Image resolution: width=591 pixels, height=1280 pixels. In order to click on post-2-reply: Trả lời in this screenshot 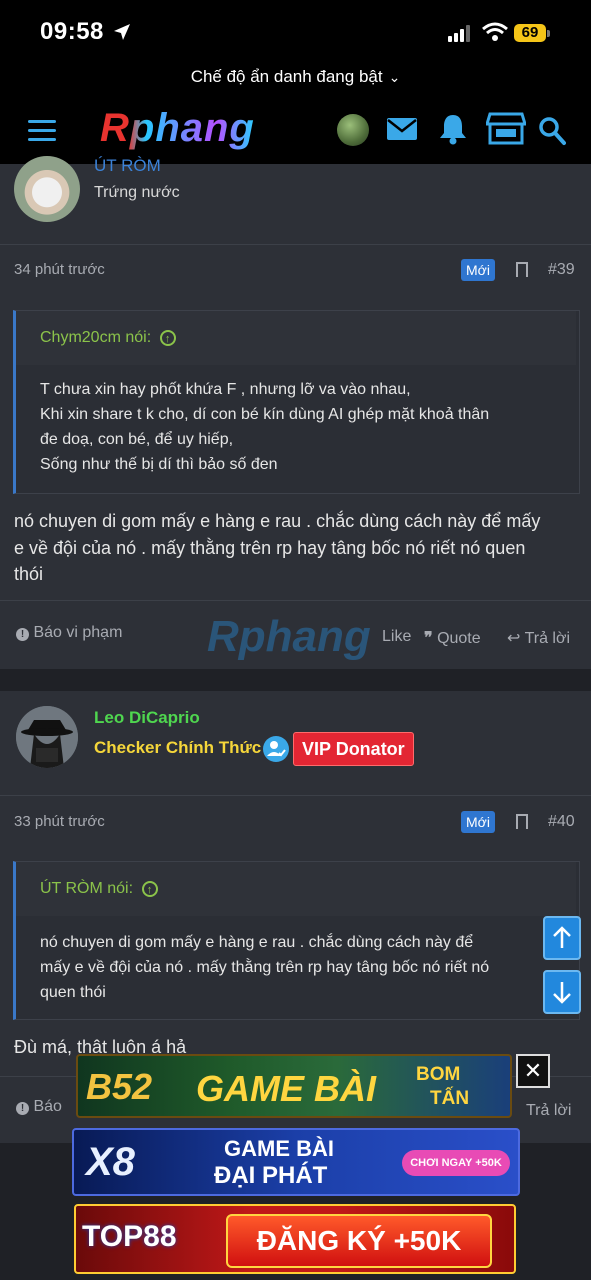, I will do `click(548, 1111)`.